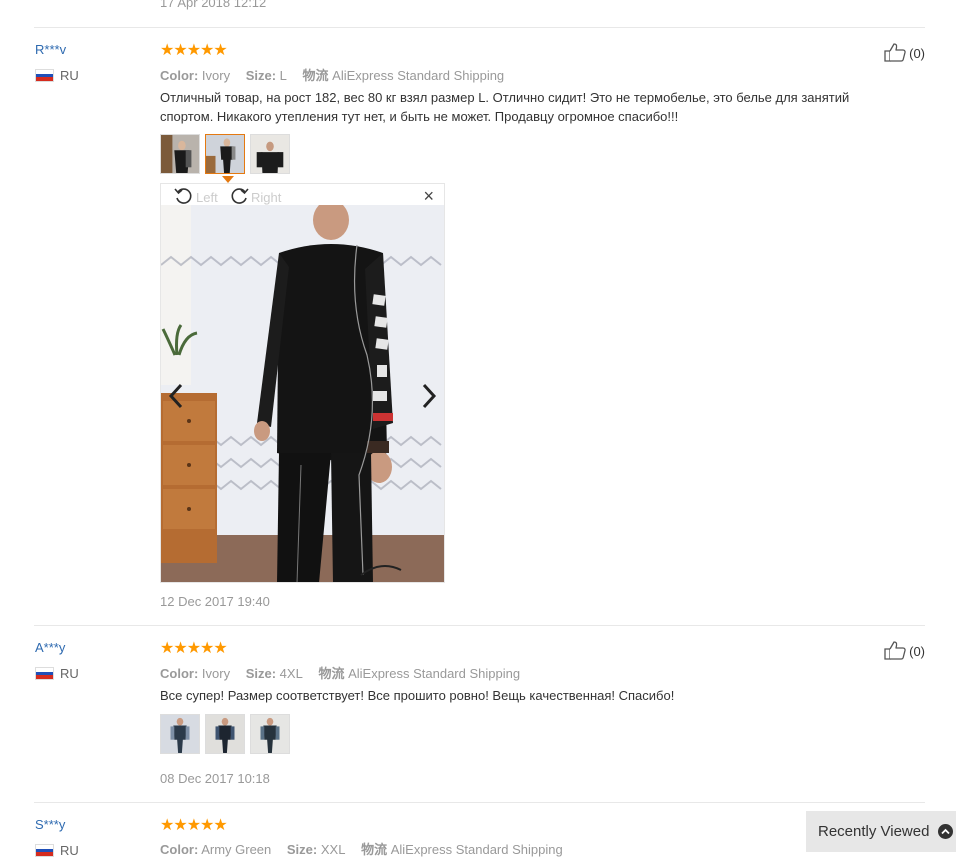 The image size is (956, 858). What do you see at coordinates (874, 831) in the screenshot?
I see `recently-viewed-label: Recently Viewed` at bounding box center [874, 831].